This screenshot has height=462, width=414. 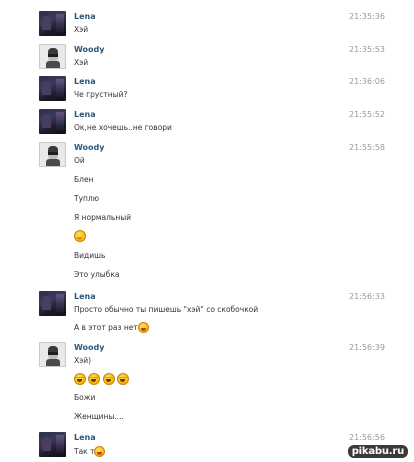 What do you see at coordinates (90, 255) in the screenshot?
I see `message-text: Видишь` at bounding box center [90, 255].